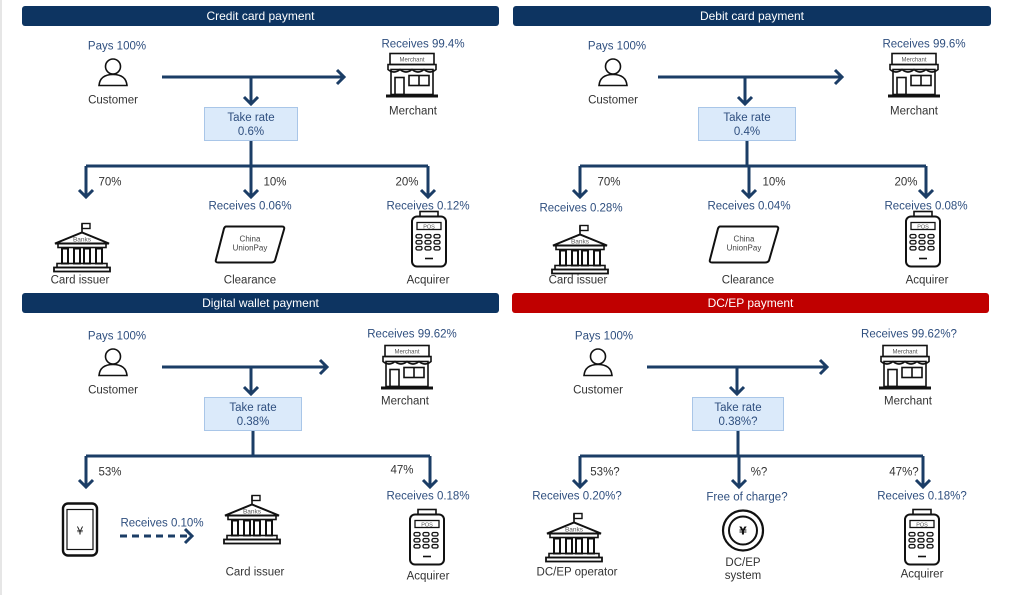 This screenshot has width=1020, height=595. I want to click on panel-header: Debit card payment, so click(752, 16).